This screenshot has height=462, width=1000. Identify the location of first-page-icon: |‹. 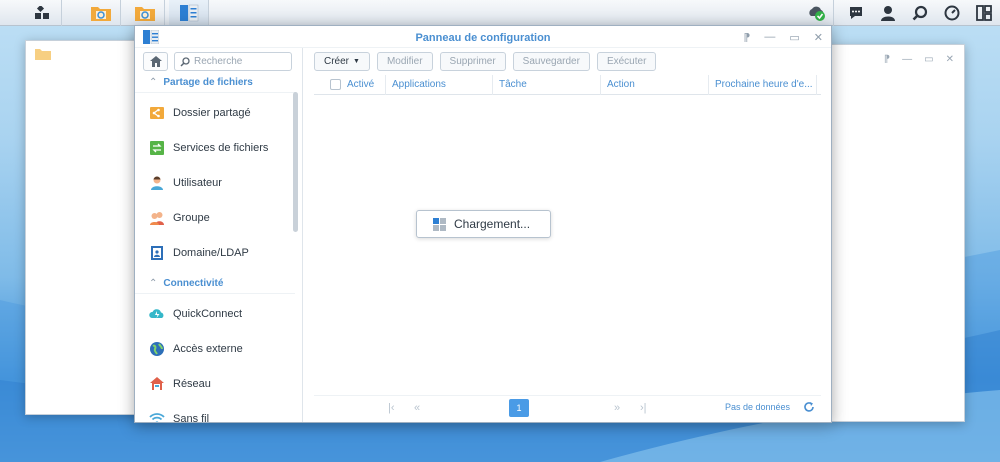
(391, 408).